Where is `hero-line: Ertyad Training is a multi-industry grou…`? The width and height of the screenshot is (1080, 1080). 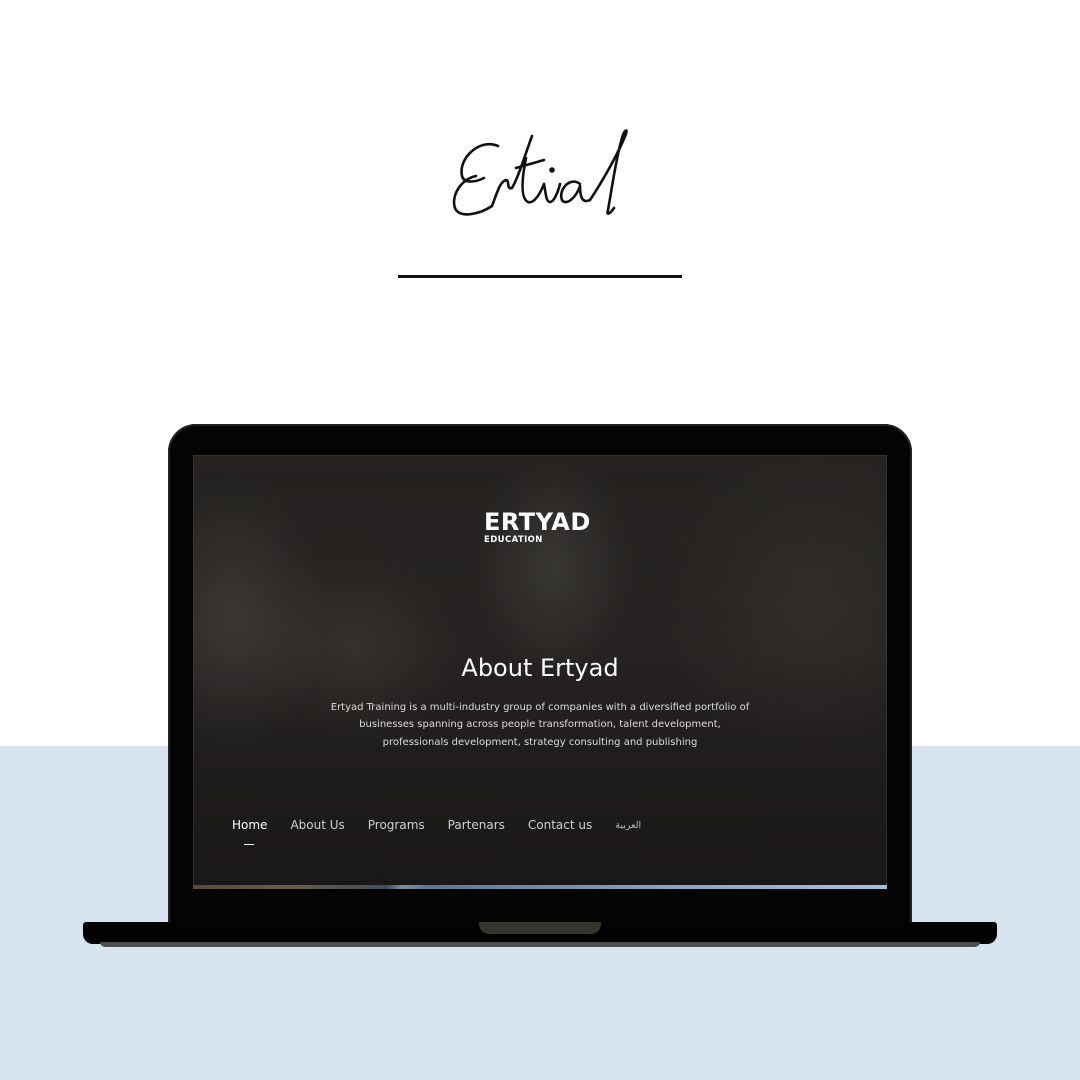 hero-line: Ertyad Training is a multi-industry grou… is located at coordinates (540, 707).